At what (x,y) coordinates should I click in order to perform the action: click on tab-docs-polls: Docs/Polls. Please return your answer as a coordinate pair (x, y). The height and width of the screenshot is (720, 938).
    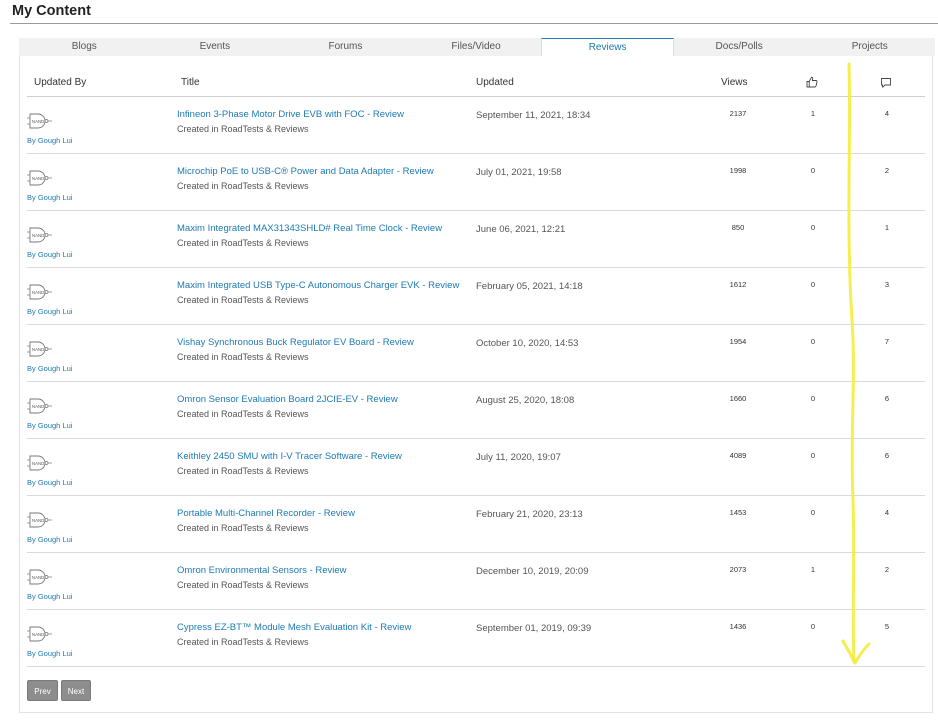
    Looking at the image, I should click on (739, 47).